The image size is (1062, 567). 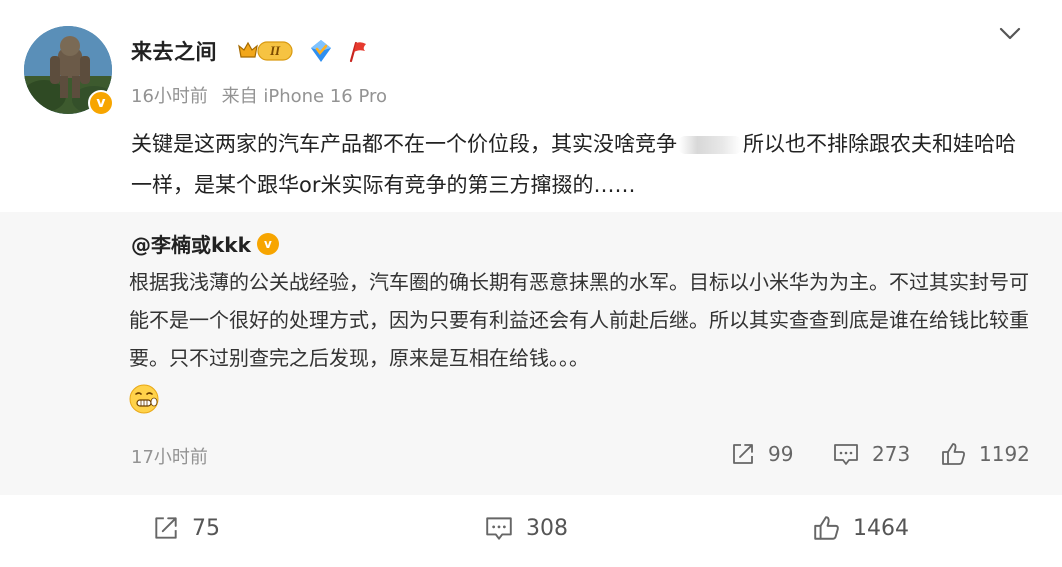 What do you see at coordinates (891, 454) in the screenshot?
I see `repost-comment-count: 273` at bounding box center [891, 454].